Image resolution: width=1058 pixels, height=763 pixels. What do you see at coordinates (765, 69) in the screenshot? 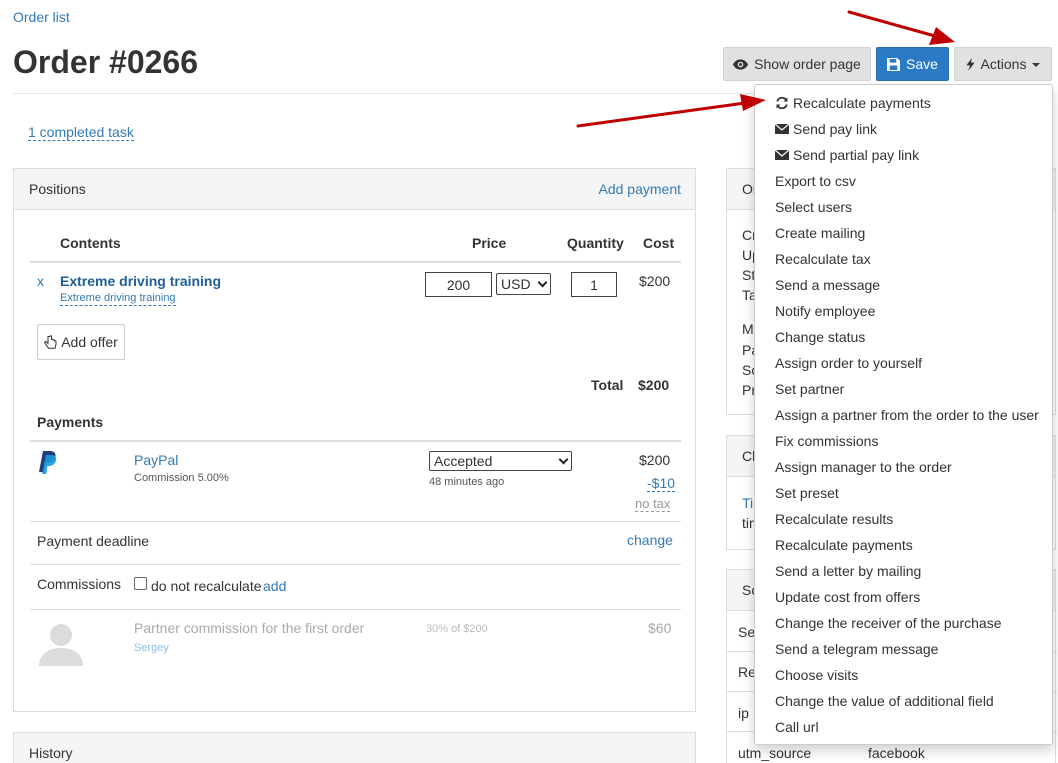
I see `annotation-arrows` at bounding box center [765, 69].